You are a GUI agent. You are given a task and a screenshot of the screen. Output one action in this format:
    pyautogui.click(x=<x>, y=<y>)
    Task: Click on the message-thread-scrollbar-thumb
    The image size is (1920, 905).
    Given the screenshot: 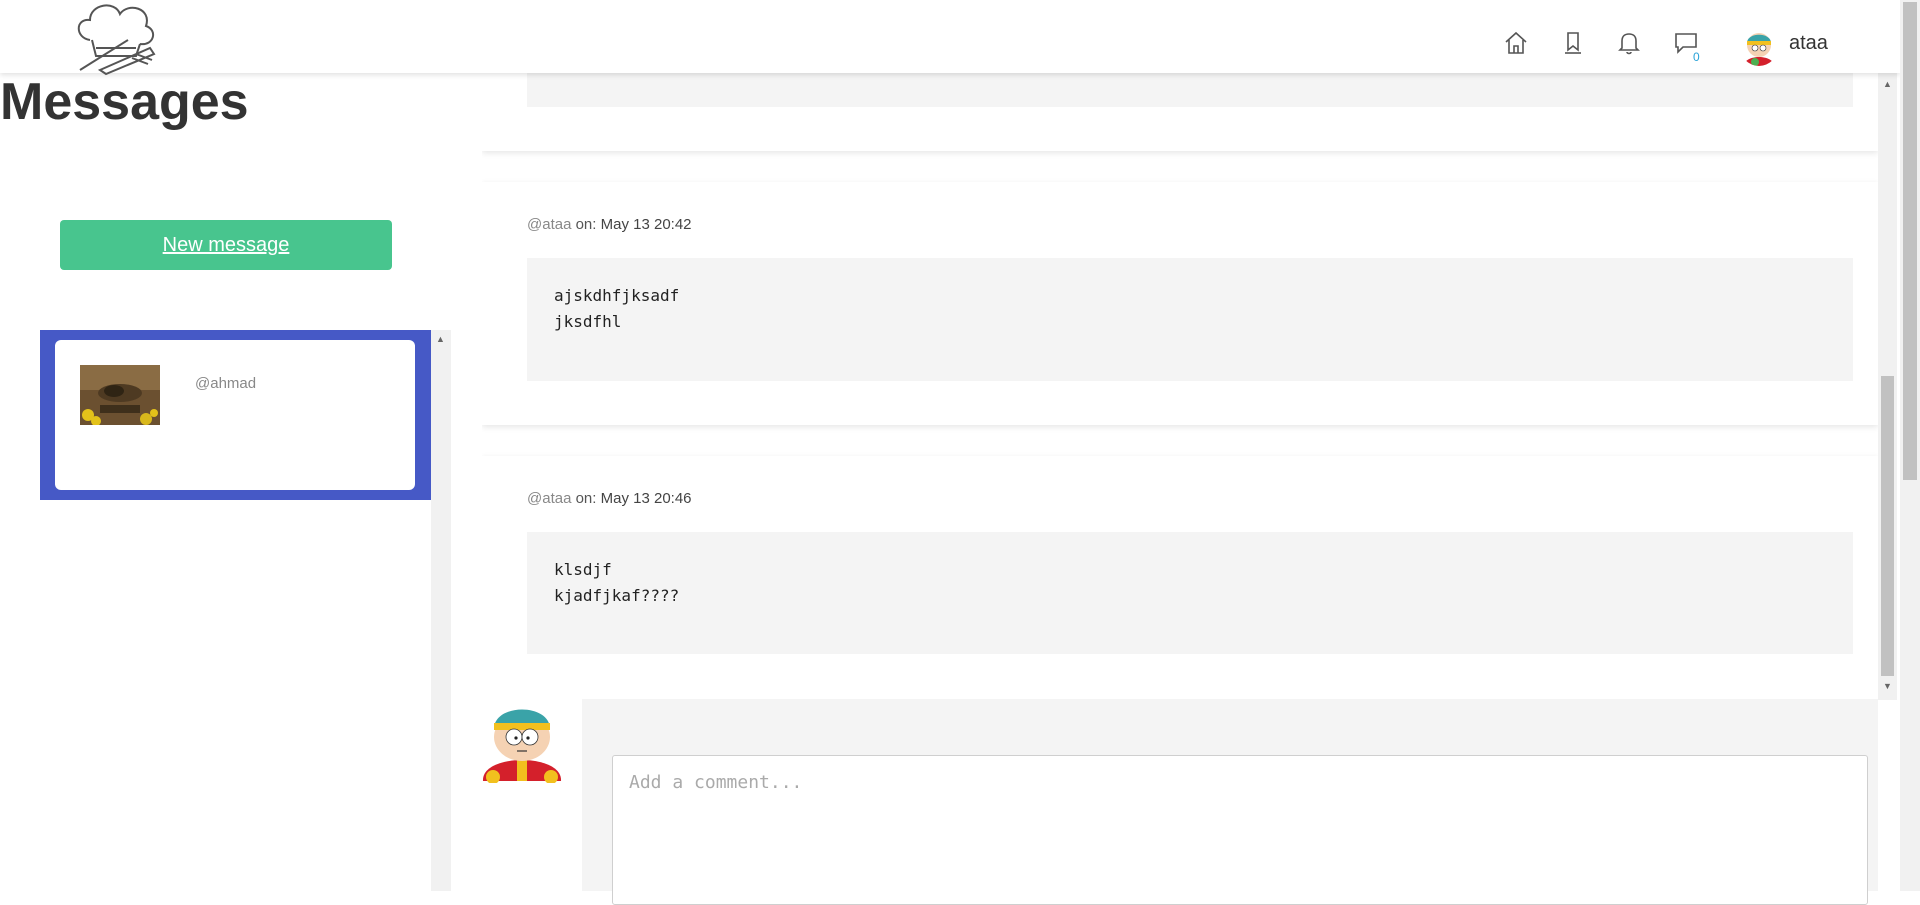 What is the action you would take?
    pyautogui.click(x=1887, y=526)
    